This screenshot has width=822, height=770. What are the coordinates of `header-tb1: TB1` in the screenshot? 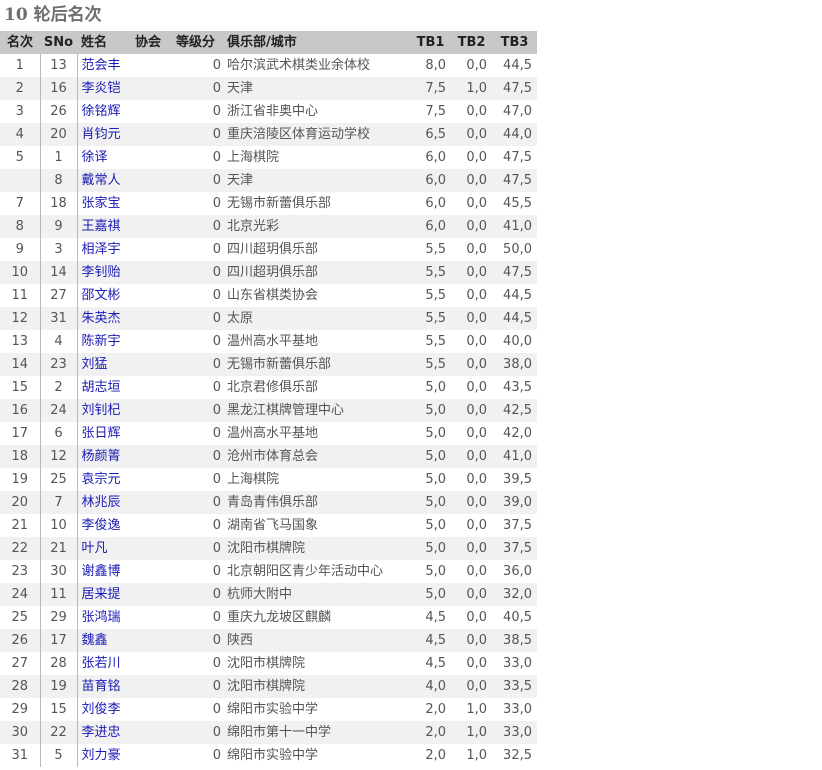 It's located at (430, 42).